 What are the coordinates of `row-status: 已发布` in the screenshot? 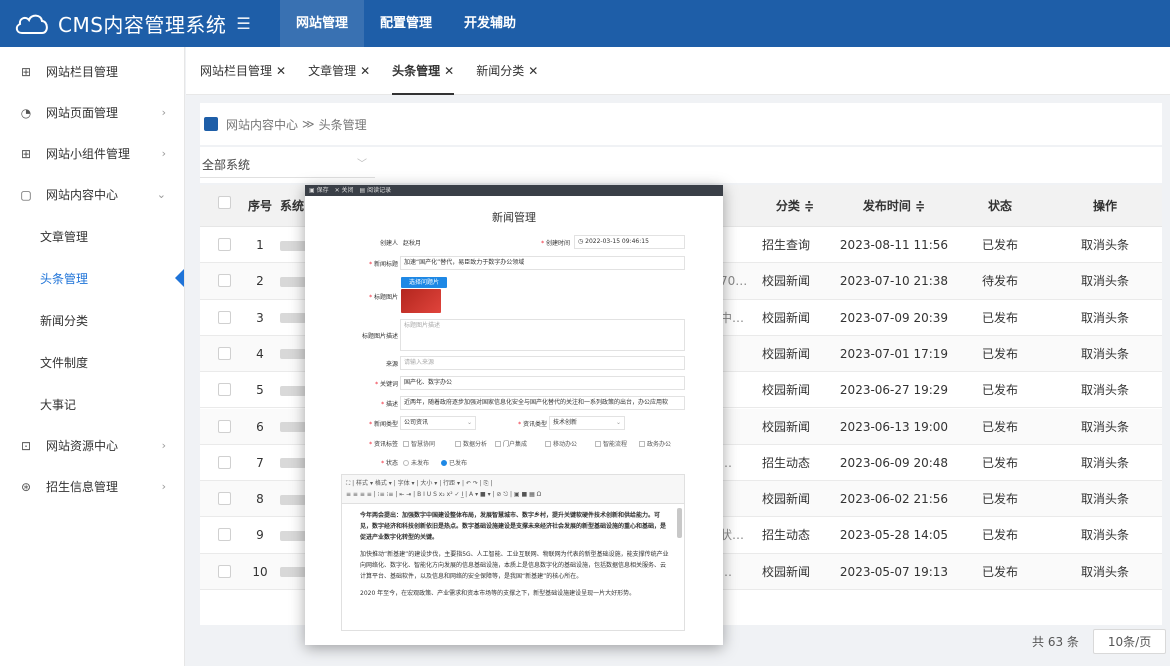 It's located at (999, 462).